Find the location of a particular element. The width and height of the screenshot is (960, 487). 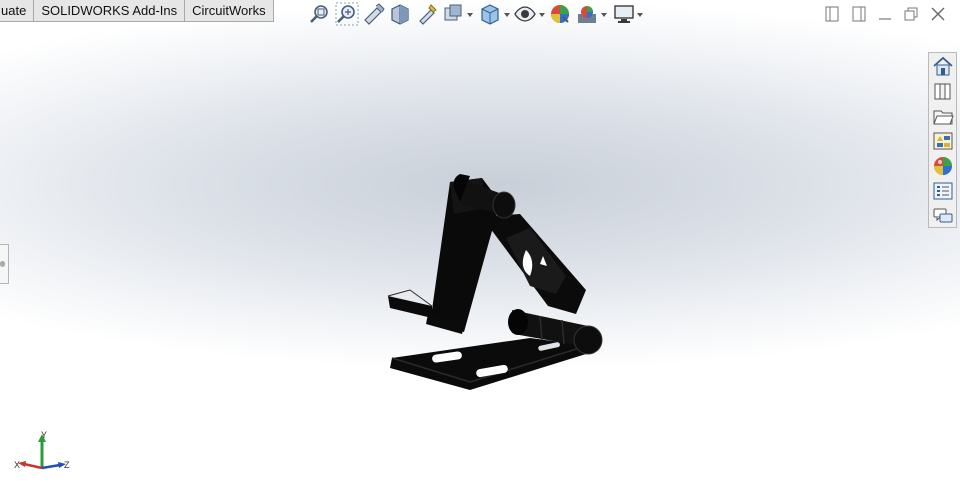

tab-solidworks-add-ins: SOLIDWORKS Add-Ins is located at coordinates (110, 11).